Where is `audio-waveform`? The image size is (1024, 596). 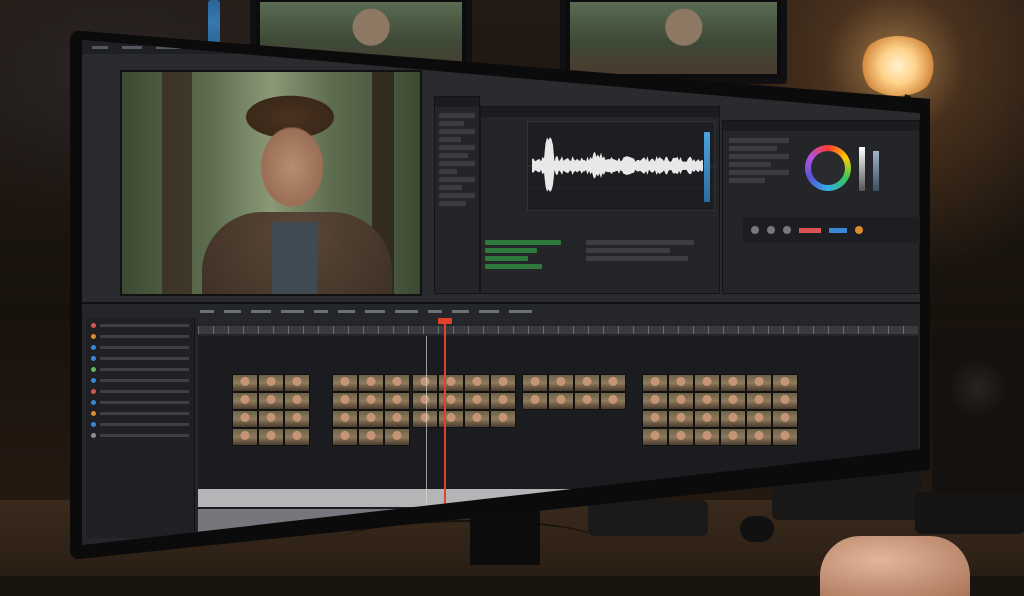
audio-waveform is located at coordinates (621, 166).